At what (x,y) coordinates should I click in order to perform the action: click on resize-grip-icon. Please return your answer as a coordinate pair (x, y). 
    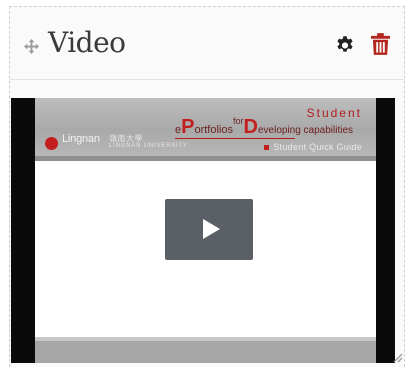
    Looking at the image, I should click on (398, 358).